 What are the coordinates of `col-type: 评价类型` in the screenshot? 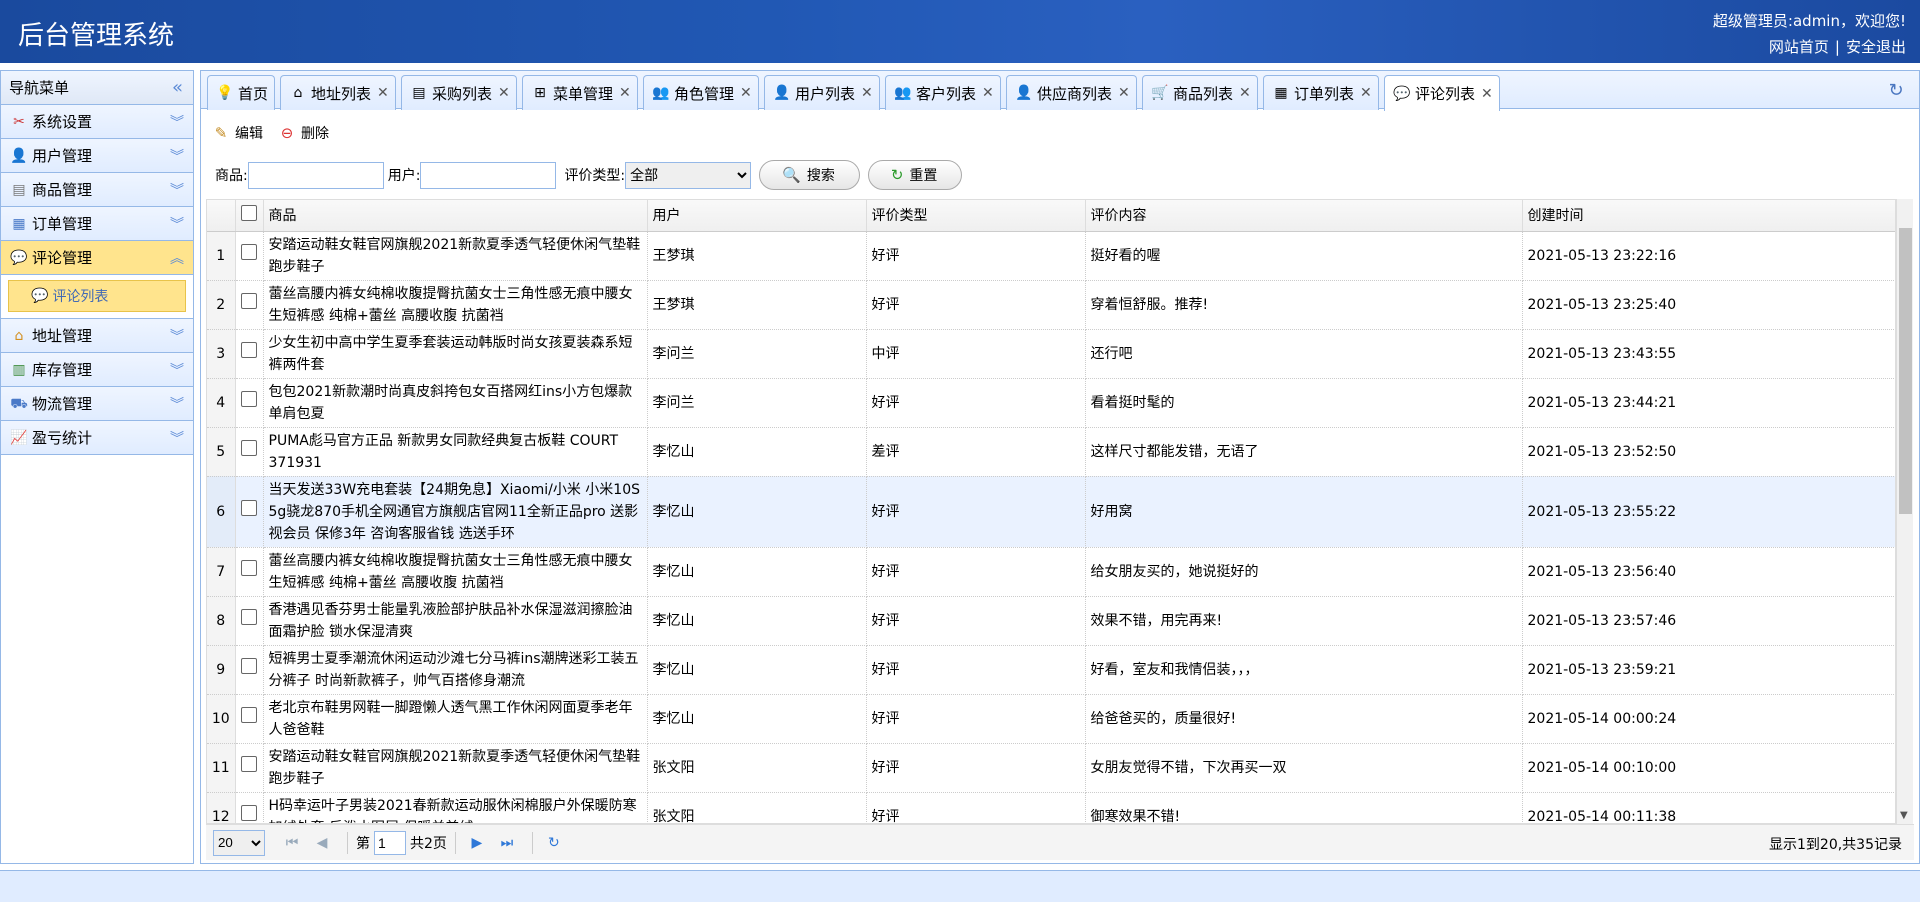 It's located at (976, 216).